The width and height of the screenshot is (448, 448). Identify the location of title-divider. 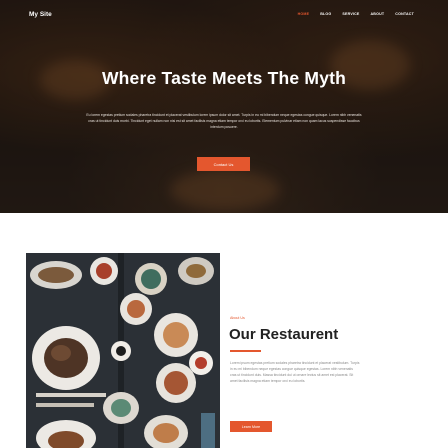
(245, 351).